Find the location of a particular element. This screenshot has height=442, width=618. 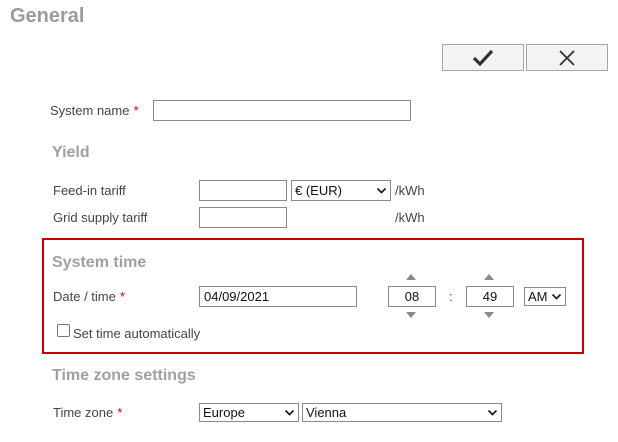

grid-supply-tariff-input is located at coordinates (243, 217).